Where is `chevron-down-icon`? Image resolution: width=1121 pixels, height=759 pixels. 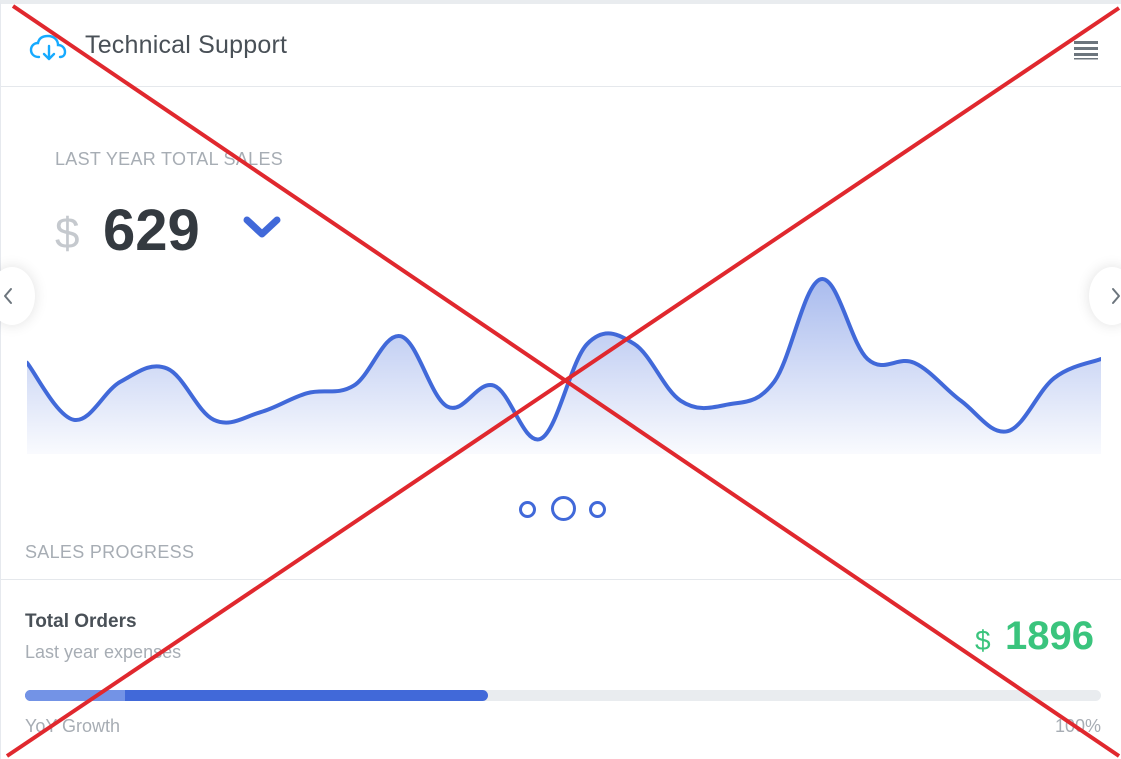 chevron-down-icon is located at coordinates (262, 227).